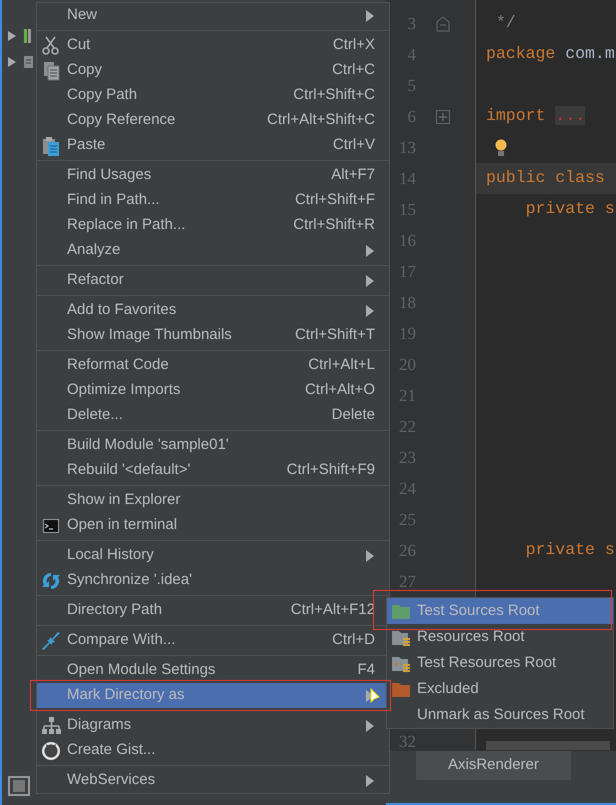 This screenshot has height=805, width=616. What do you see at coordinates (213, 310) in the screenshot?
I see `menu-item: Add to Favorites` at bounding box center [213, 310].